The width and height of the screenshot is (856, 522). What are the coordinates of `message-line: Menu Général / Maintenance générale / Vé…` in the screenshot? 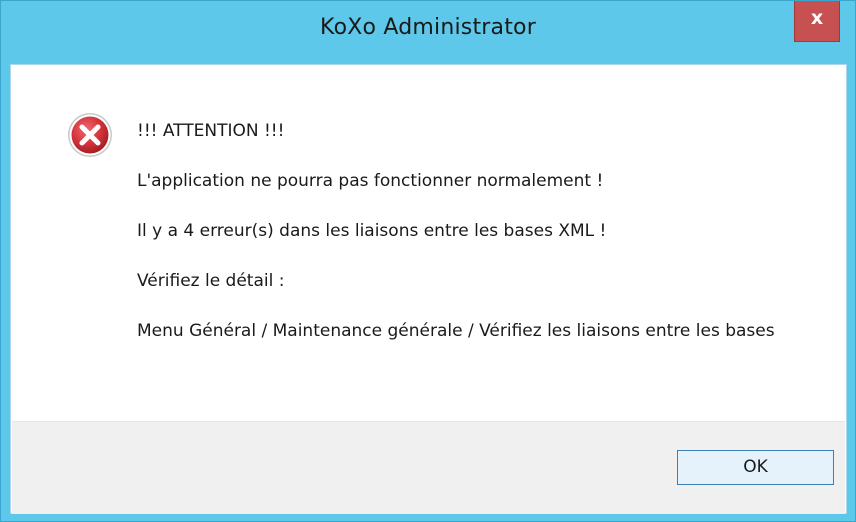 It's located at (456, 331).